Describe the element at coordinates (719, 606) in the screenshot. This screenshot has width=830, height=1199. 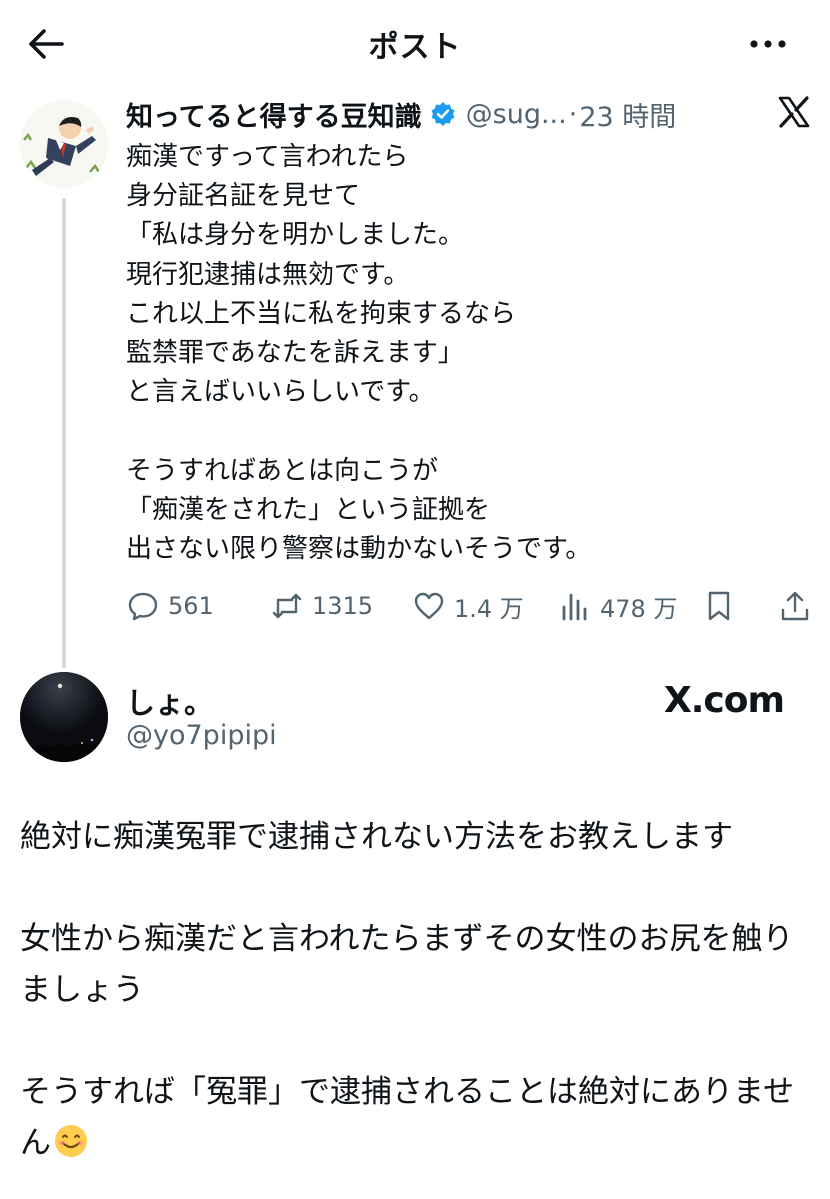
I see `bookmark-icon` at that location.